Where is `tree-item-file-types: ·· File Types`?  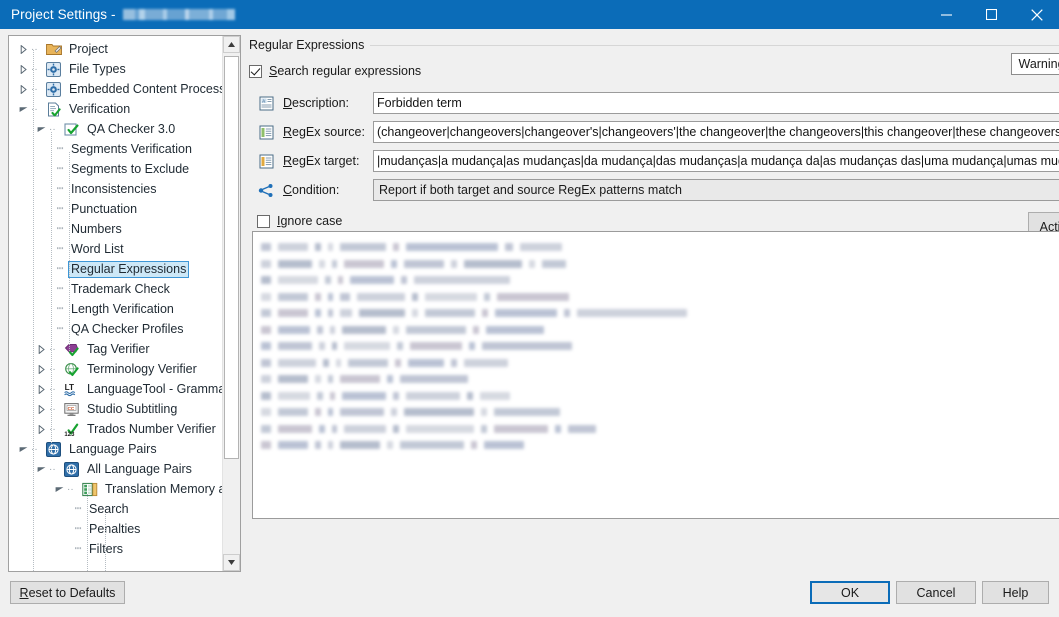
tree-item-file-types: ·· File Types is located at coordinates (116, 69).